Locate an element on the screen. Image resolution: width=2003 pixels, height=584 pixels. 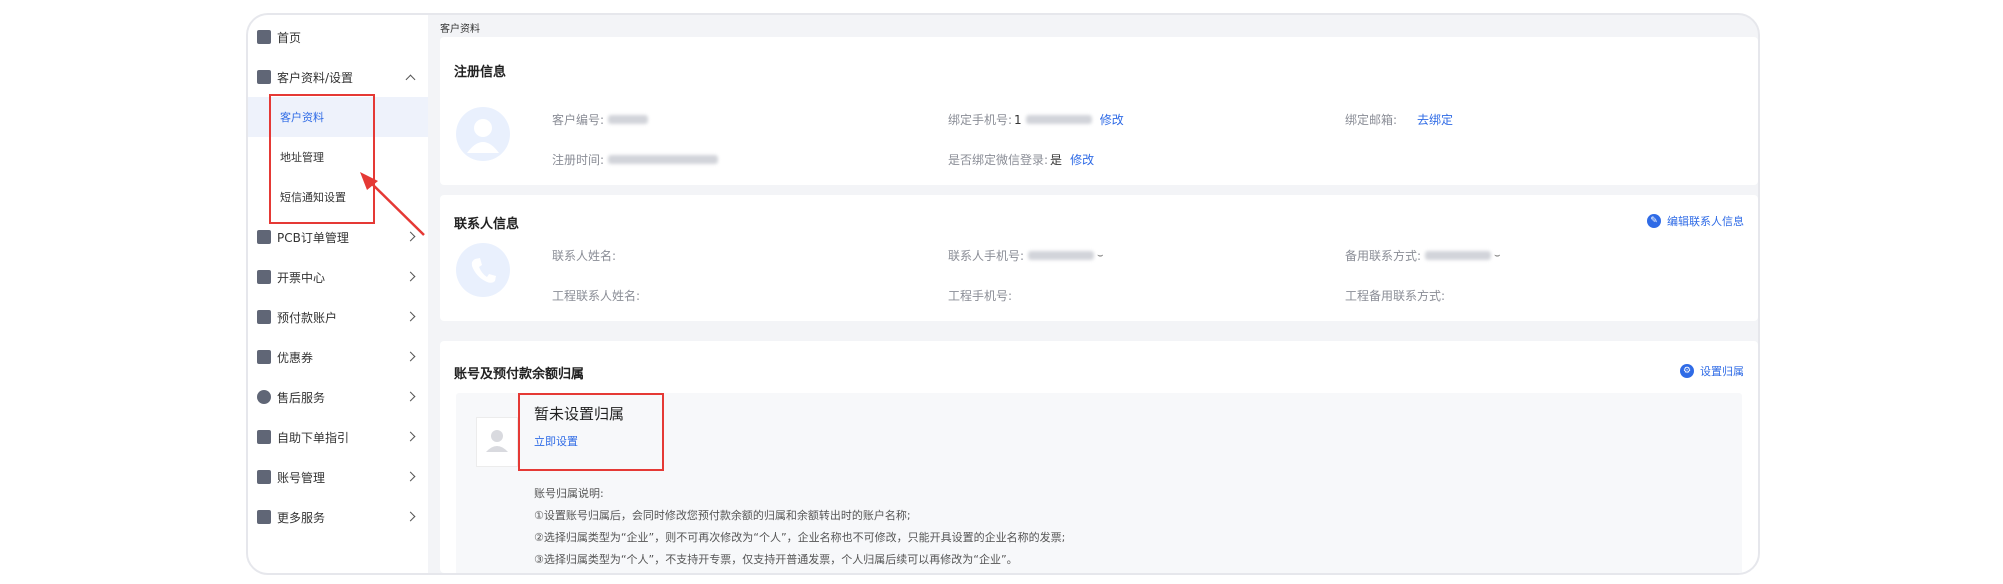
edit-contact-button: ✎ 编辑联系人信息 is located at coordinates (1695, 221).